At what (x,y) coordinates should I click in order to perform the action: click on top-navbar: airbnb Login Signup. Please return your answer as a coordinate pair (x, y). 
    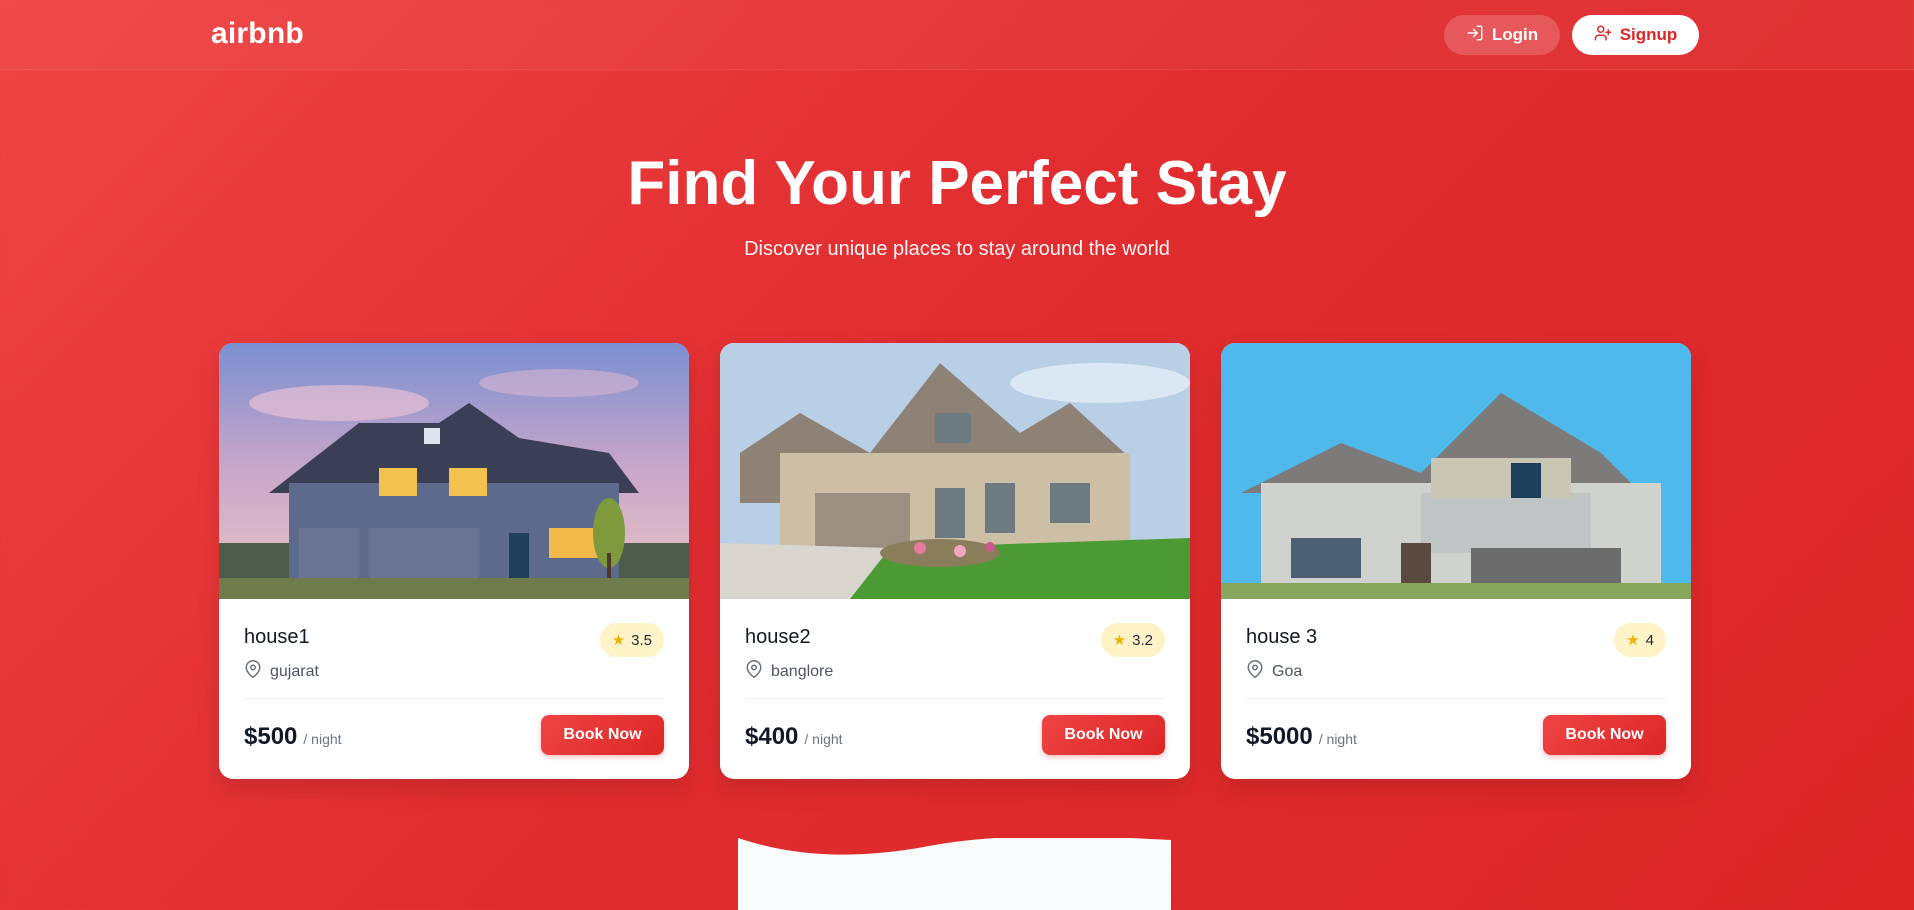
    Looking at the image, I should click on (957, 35).